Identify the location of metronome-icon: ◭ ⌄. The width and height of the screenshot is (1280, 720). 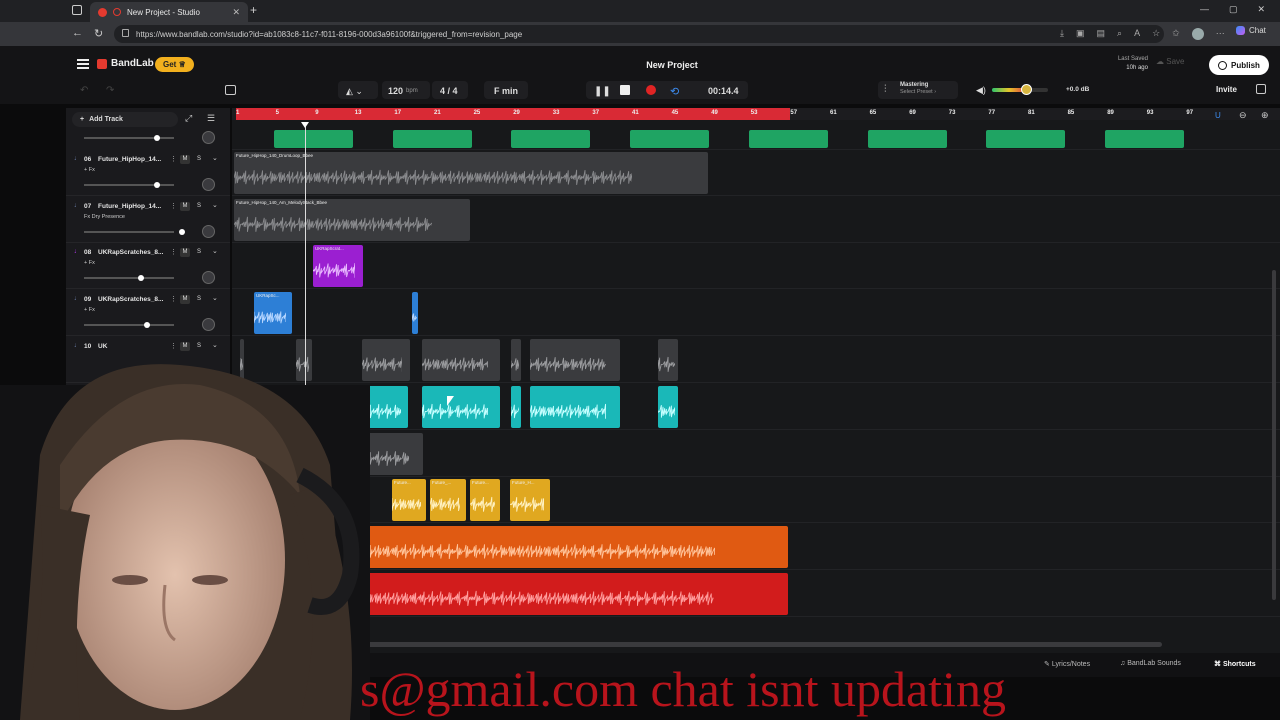
(354, 91).